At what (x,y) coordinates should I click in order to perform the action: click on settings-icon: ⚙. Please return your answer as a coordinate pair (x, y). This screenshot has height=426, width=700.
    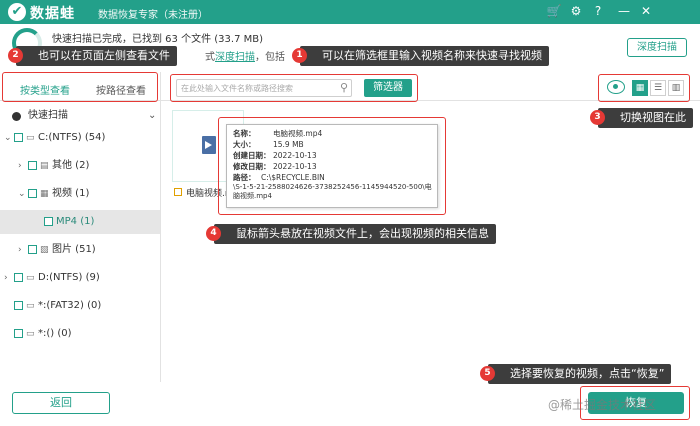
    Looking at the image, I should click on (576, 11).